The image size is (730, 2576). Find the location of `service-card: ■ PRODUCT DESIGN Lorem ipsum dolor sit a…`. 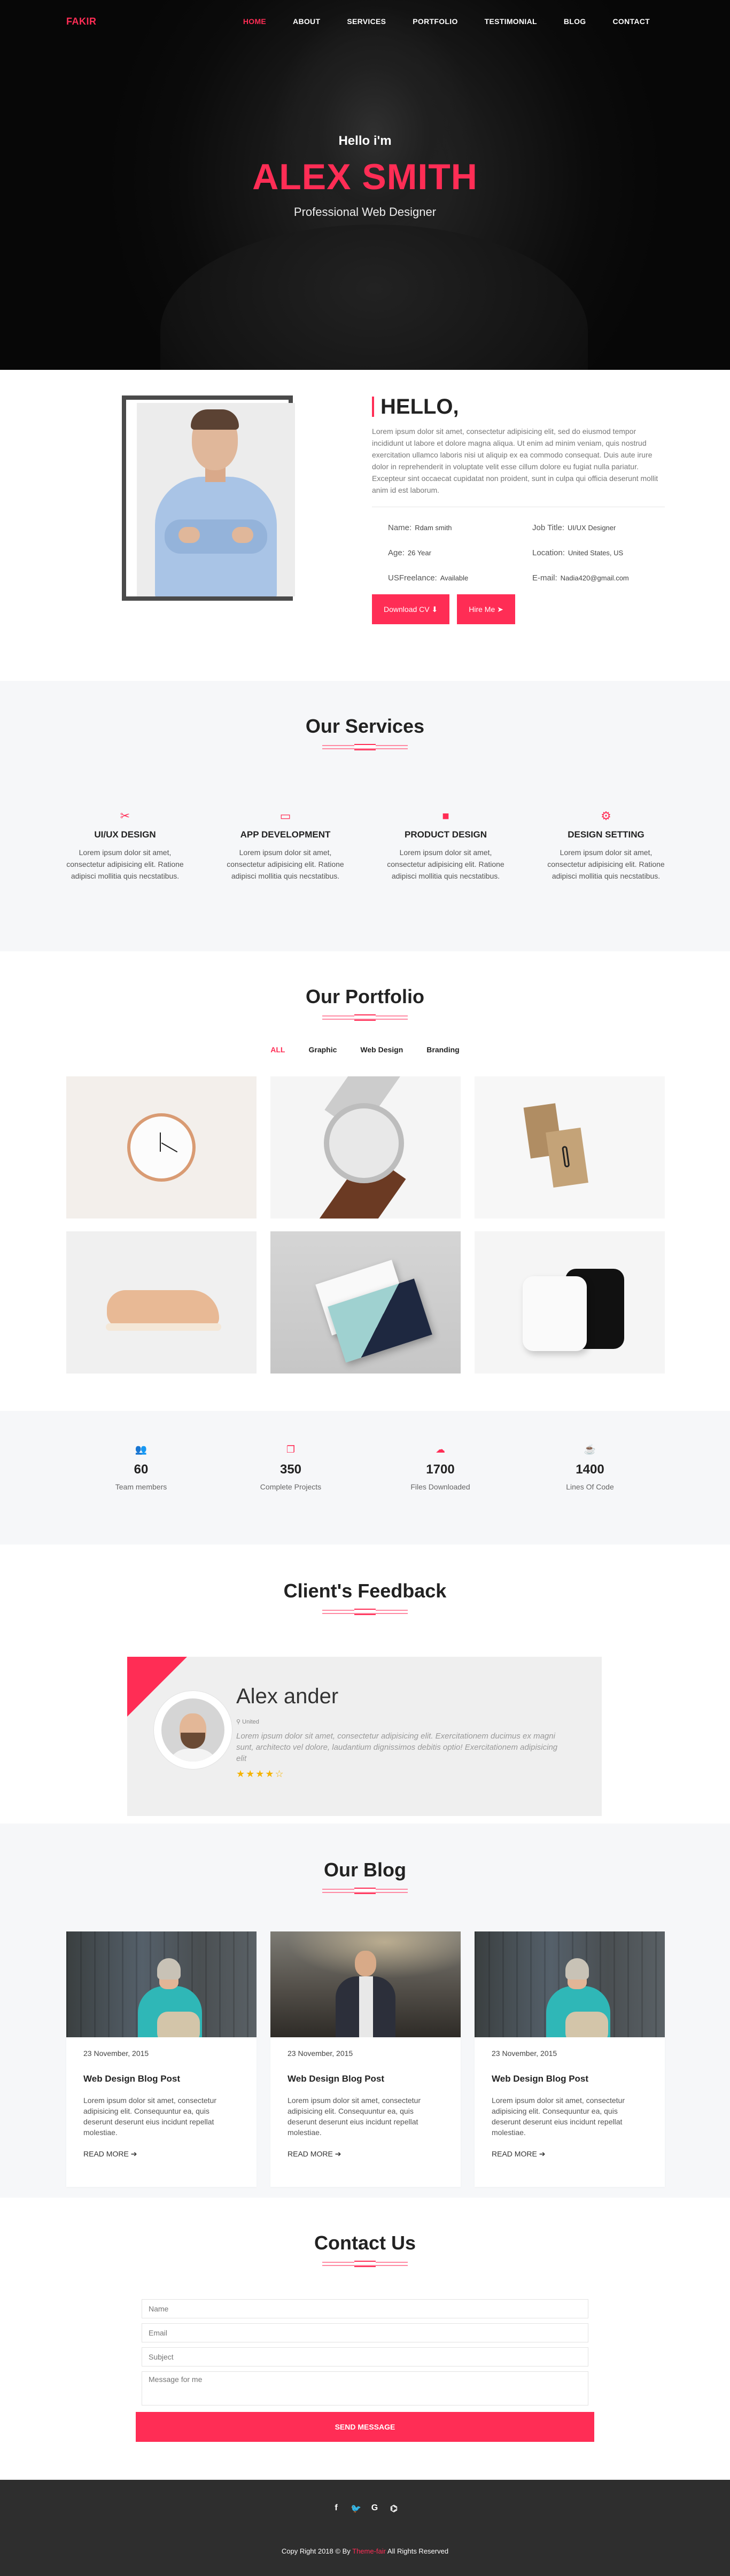

service-card: ■ PRODUCT DESIGN Lorem ipsum dolor sit a… is located at coordinates (445, 845).